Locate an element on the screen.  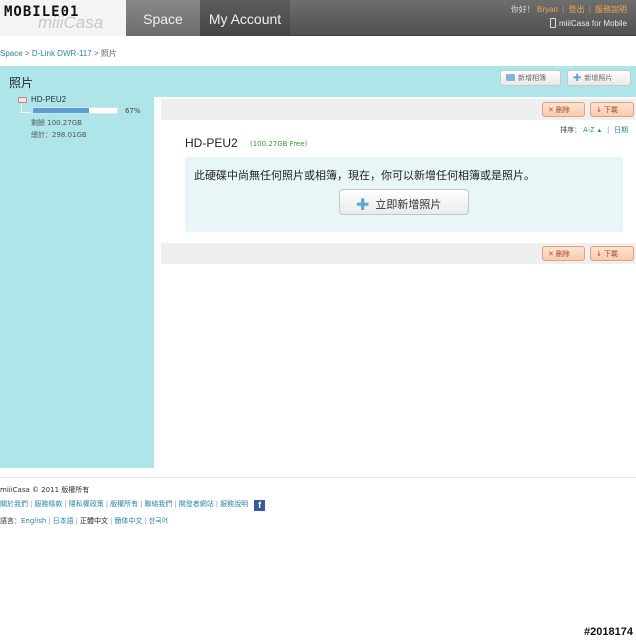
breadcrumb-current: 照片 is located at coordinates (108, 53).